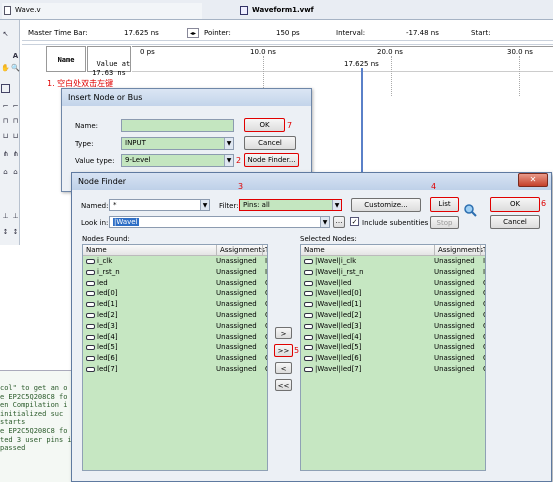 This screenshot has width=553, height=482. I want to click on master-time-cursor, so click(362, 121).